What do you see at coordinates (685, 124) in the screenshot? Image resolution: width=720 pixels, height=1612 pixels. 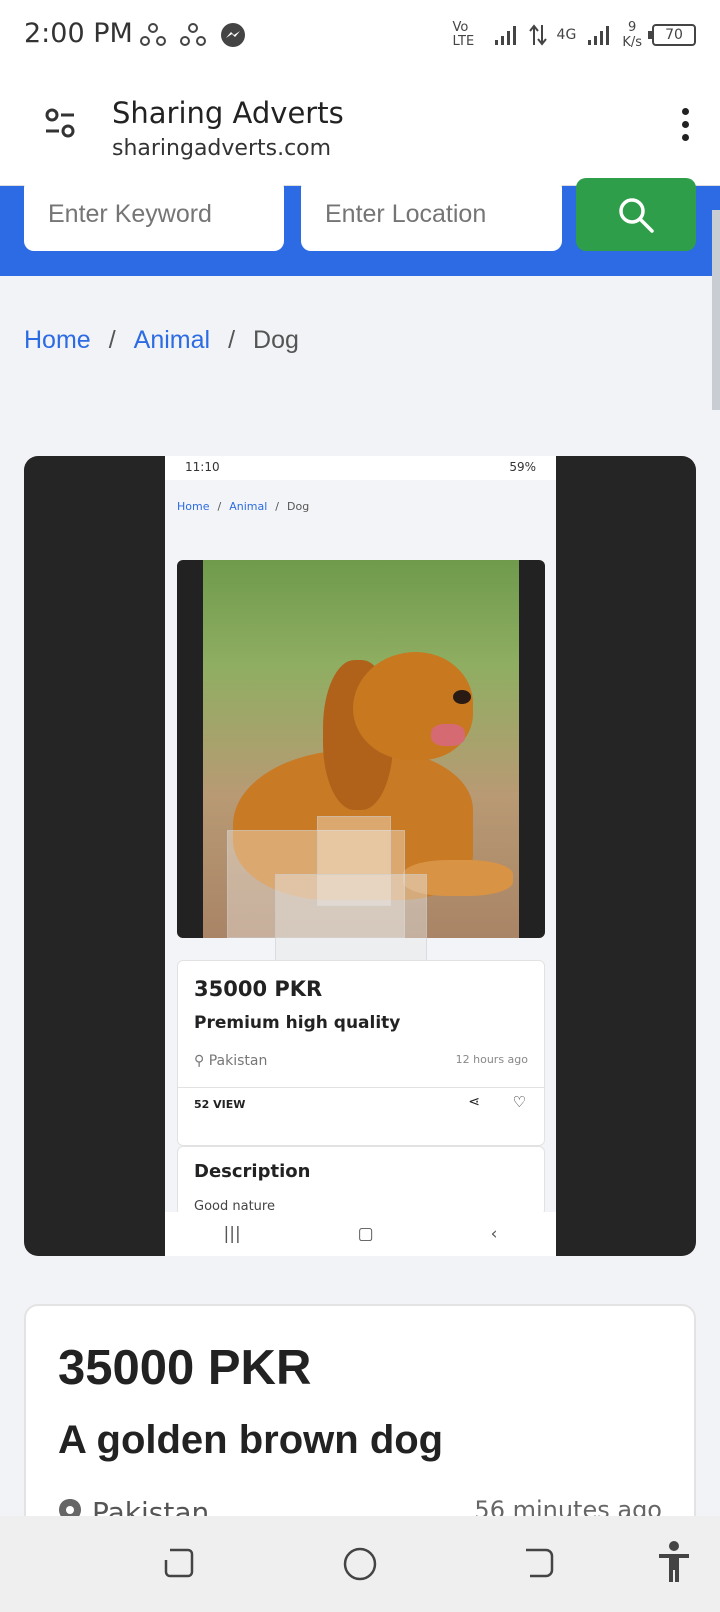 I see `more-options-icon` at bounding box center [685, 124].